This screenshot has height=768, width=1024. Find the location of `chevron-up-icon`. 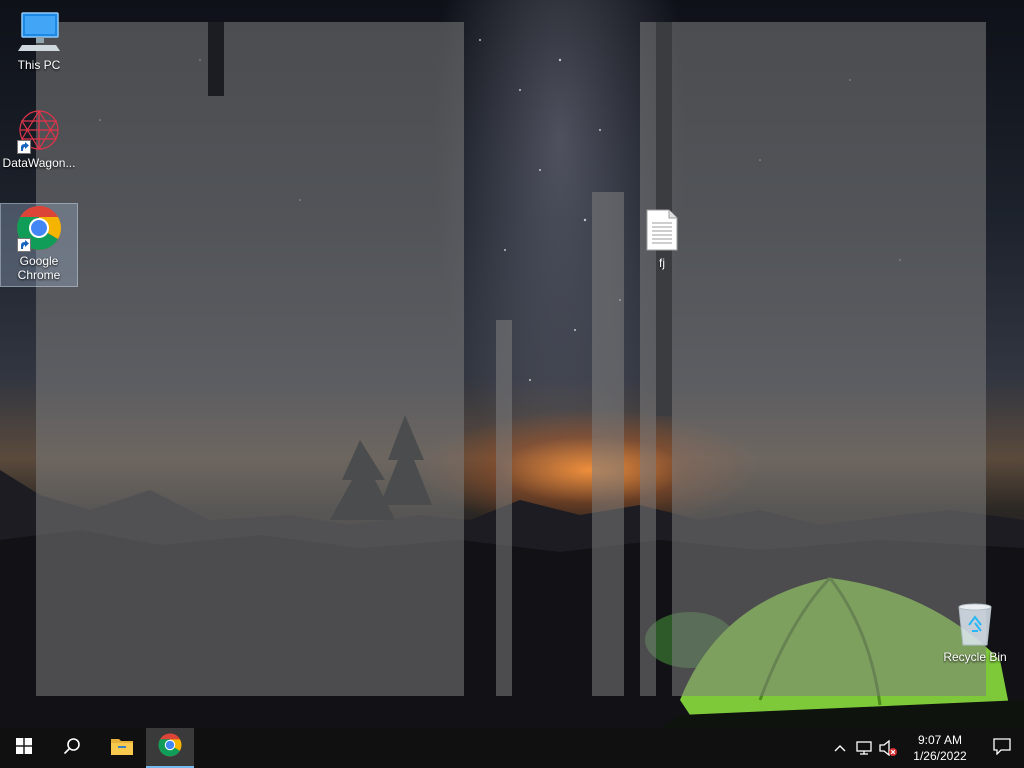

chevron-up-icon is located at coordinates (840, 748).